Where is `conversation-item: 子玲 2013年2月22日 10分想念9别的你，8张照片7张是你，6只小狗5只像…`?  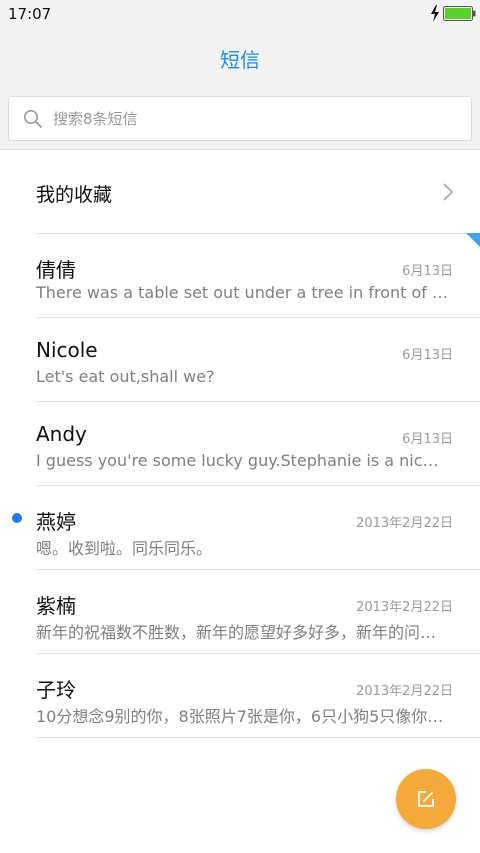
conversation-item: 子玲 2013年2月22日 10分想念9别的你，8张照片7张是你，6只小狗5只像… is located at coordinates (240, 696).